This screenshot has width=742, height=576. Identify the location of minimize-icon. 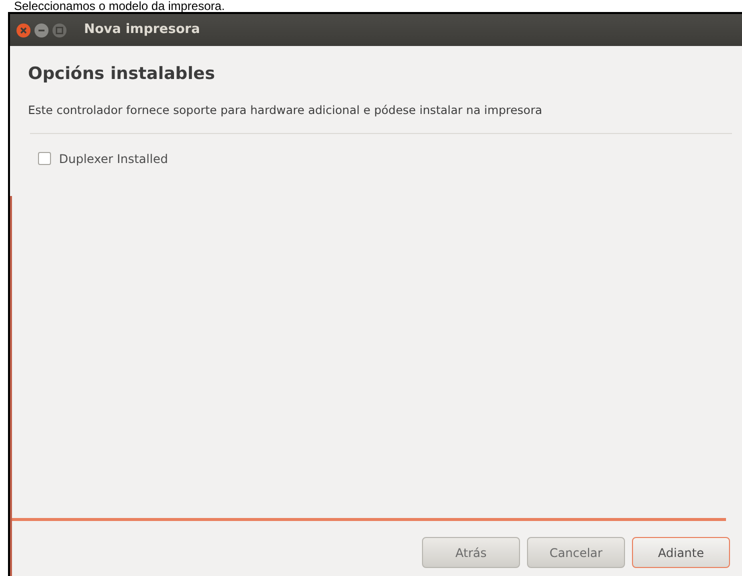
(41, 30).